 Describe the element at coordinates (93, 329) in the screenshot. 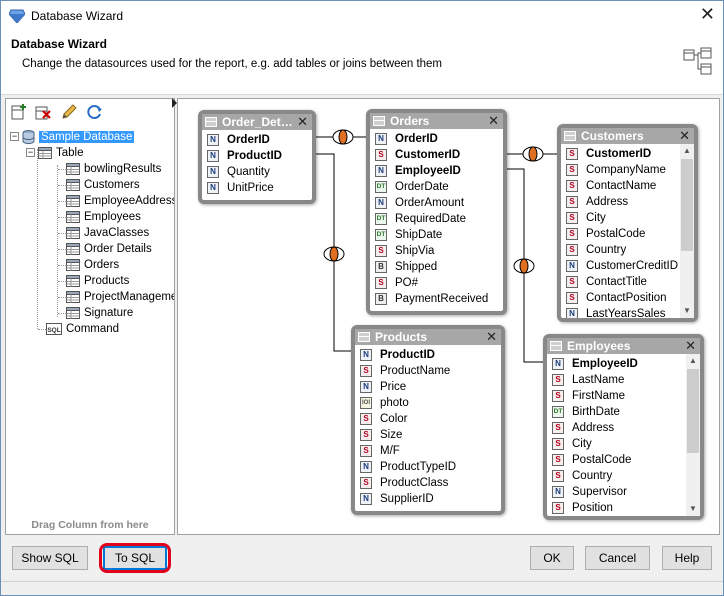

I see `tree-label: Command` at that location.